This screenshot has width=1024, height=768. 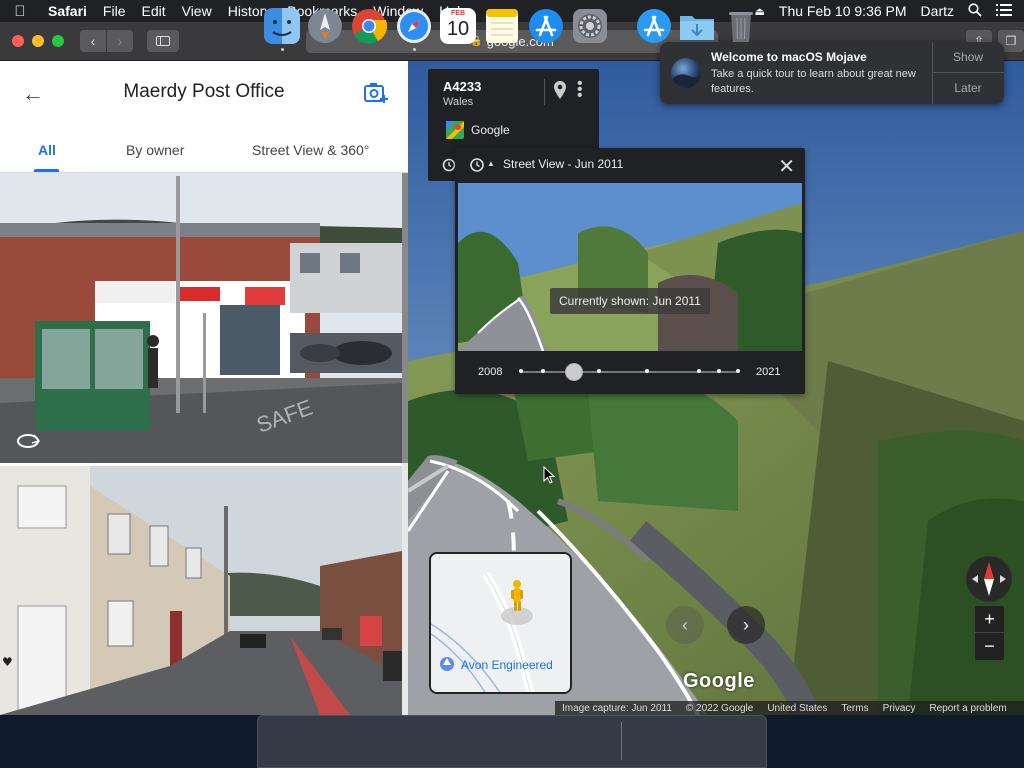 I want to click on menu-view: View, so click(x=197, y=11).